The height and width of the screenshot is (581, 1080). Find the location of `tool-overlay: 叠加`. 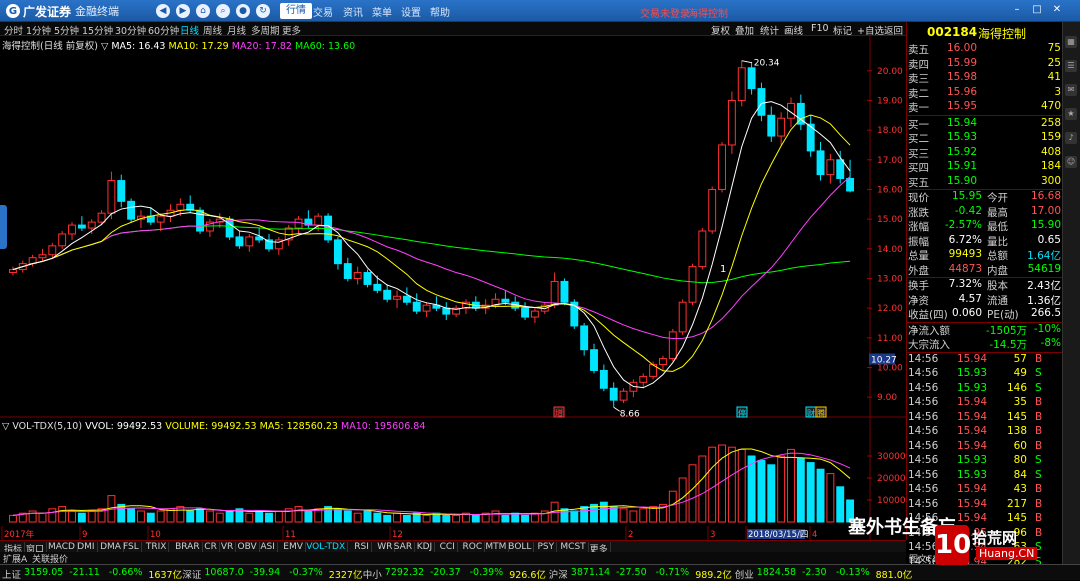

tool-overlay: 叠加 is located at coordinates (744, 30).